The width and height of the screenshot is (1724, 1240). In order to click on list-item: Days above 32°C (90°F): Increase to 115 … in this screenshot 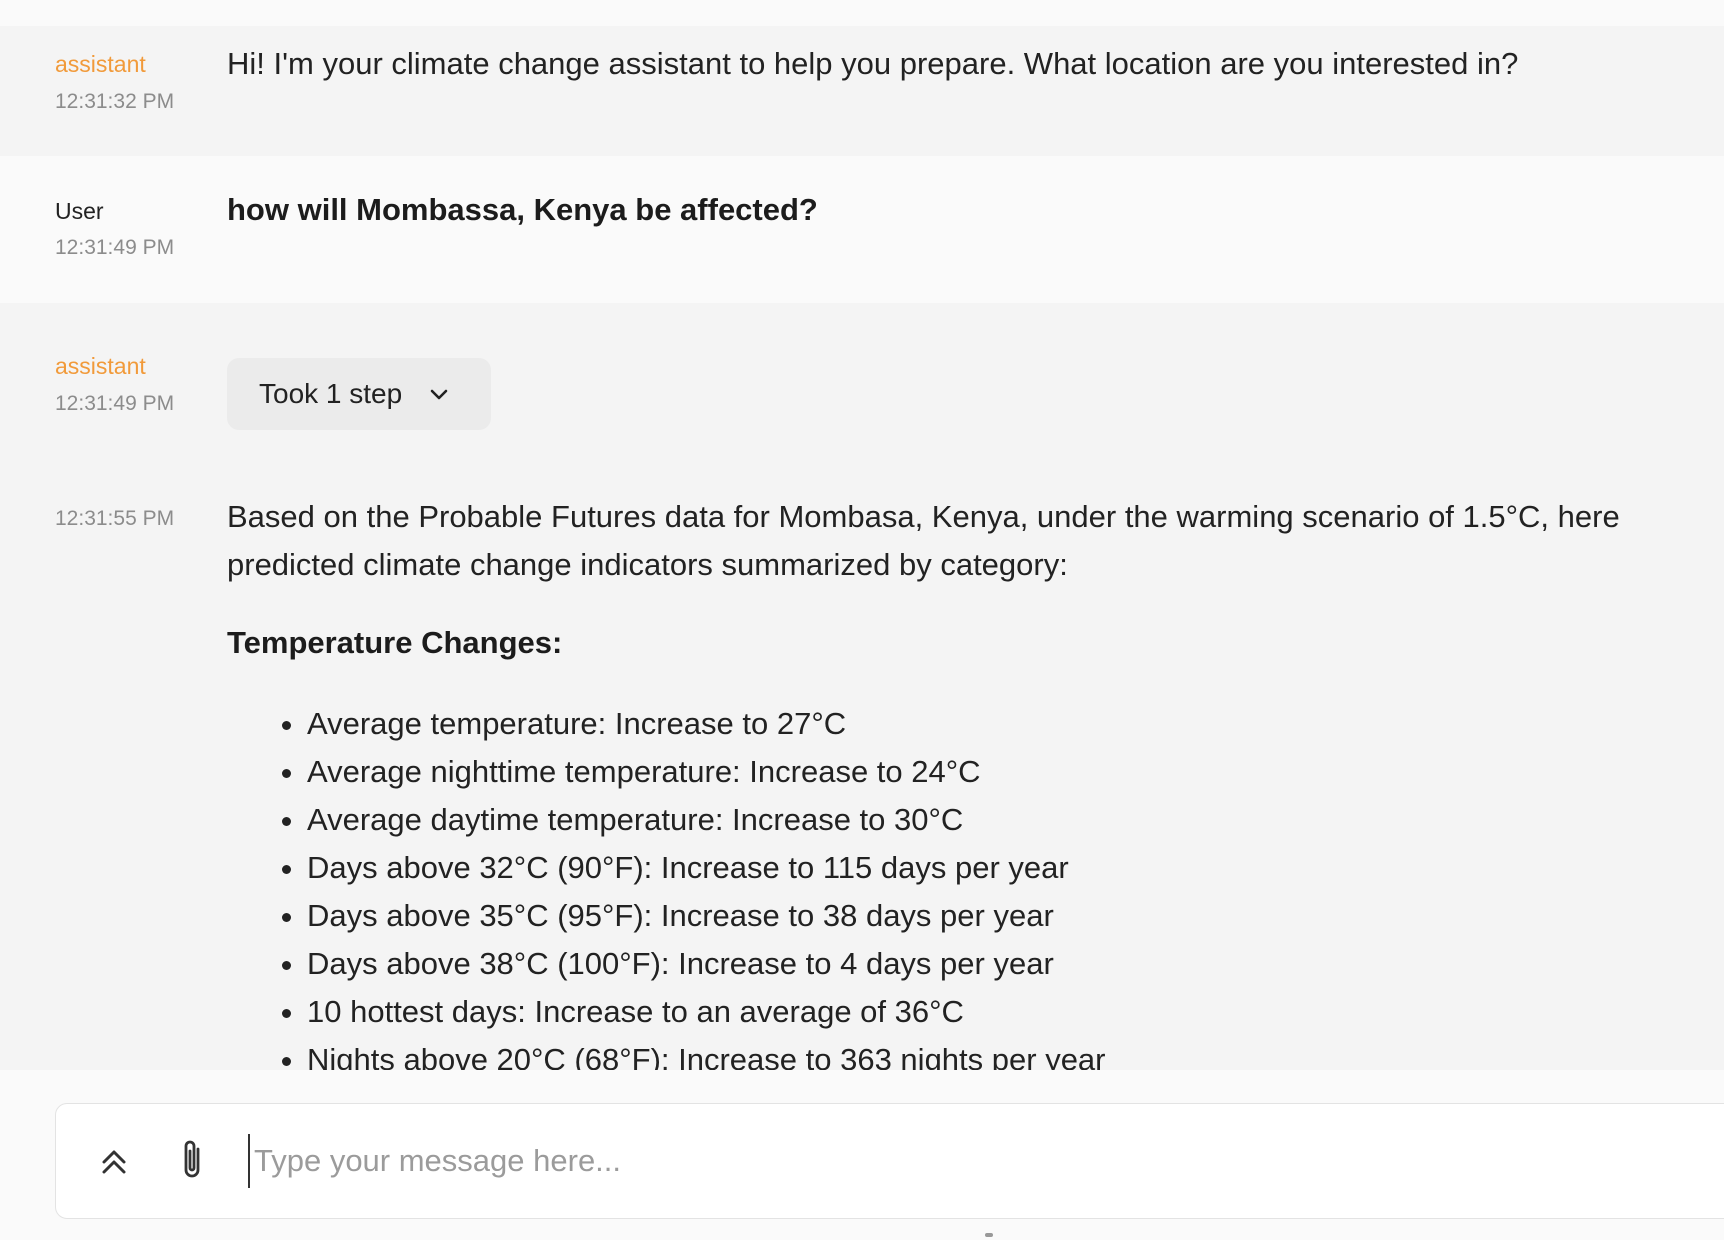, I will do `click(706, 868)`.